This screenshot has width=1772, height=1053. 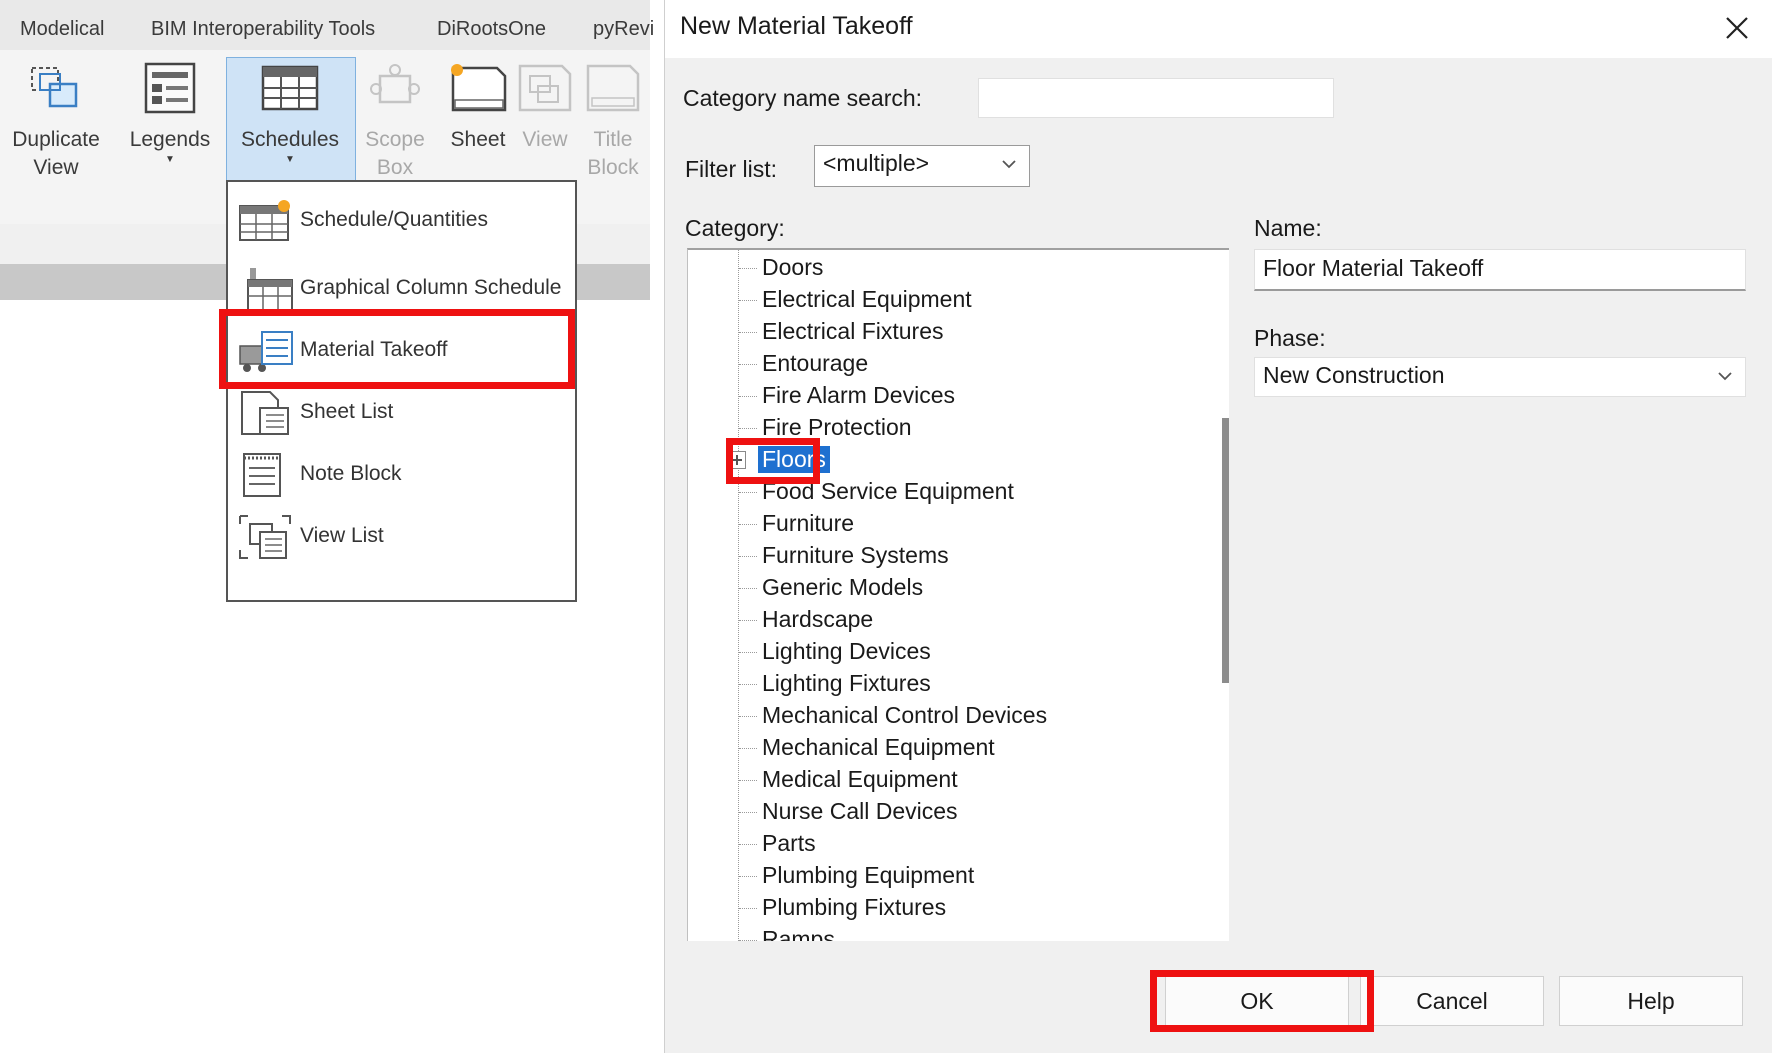 I want to click on ribbon-tab-modelical: Modelical, so click(x=62, y=29).